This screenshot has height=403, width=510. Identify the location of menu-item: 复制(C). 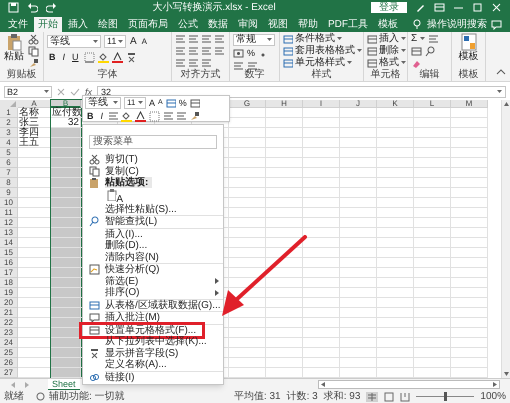
(153, 171).